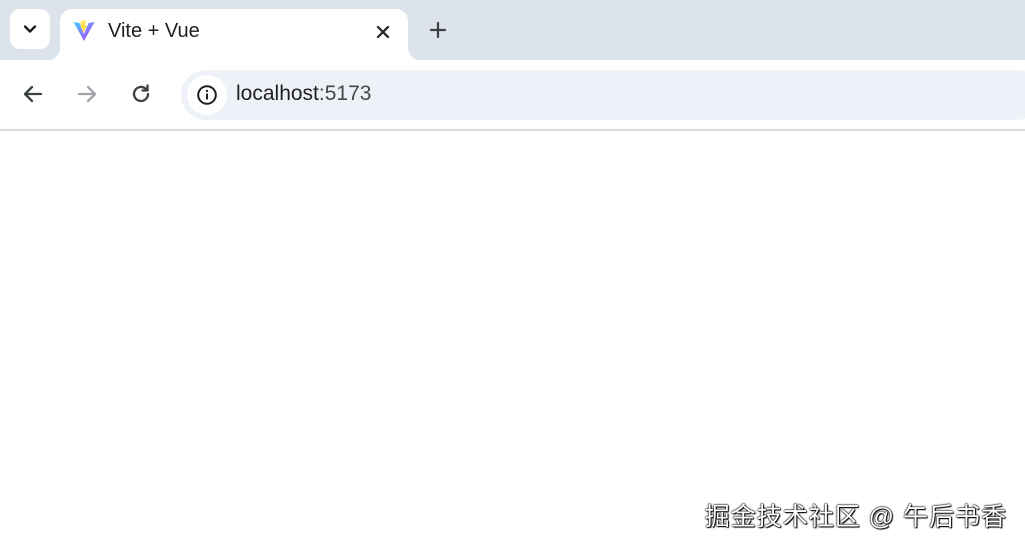 This screenshot has width=1025, height=547. What do you see at coordinates (512, 30) in the screenshot?
I see `tab-strip: Vite + Vue` at bounding box center [512, 30].